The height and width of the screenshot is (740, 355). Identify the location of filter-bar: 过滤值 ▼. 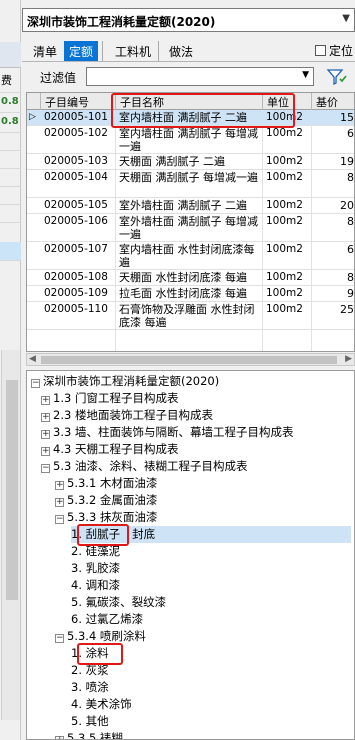
(188, 77).